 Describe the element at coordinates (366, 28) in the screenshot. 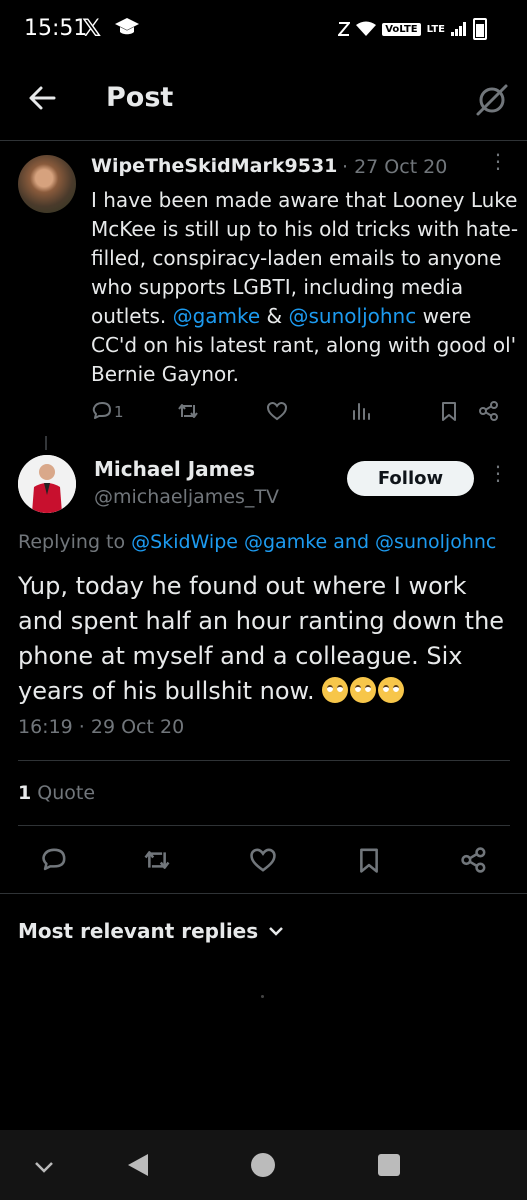

I see `wifi-icon` at that location.